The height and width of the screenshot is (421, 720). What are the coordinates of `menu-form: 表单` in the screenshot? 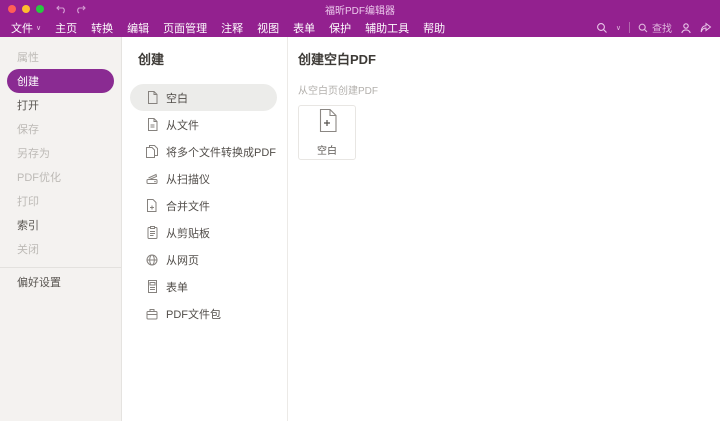 It's located at (304, 27).